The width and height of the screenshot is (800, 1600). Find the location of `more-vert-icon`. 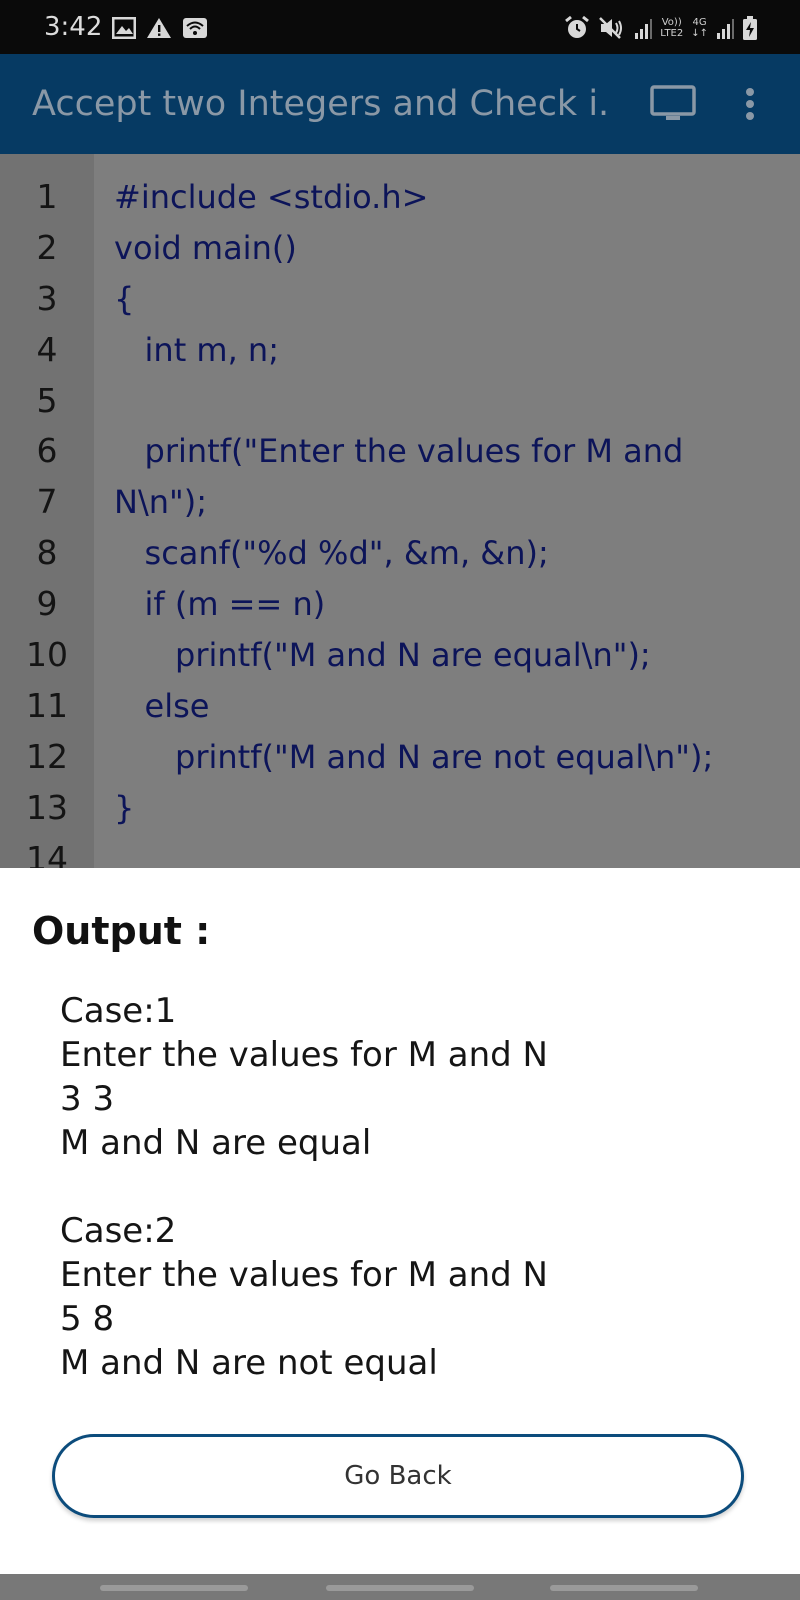

more-vert-icon is located at coordinates (750, 104).